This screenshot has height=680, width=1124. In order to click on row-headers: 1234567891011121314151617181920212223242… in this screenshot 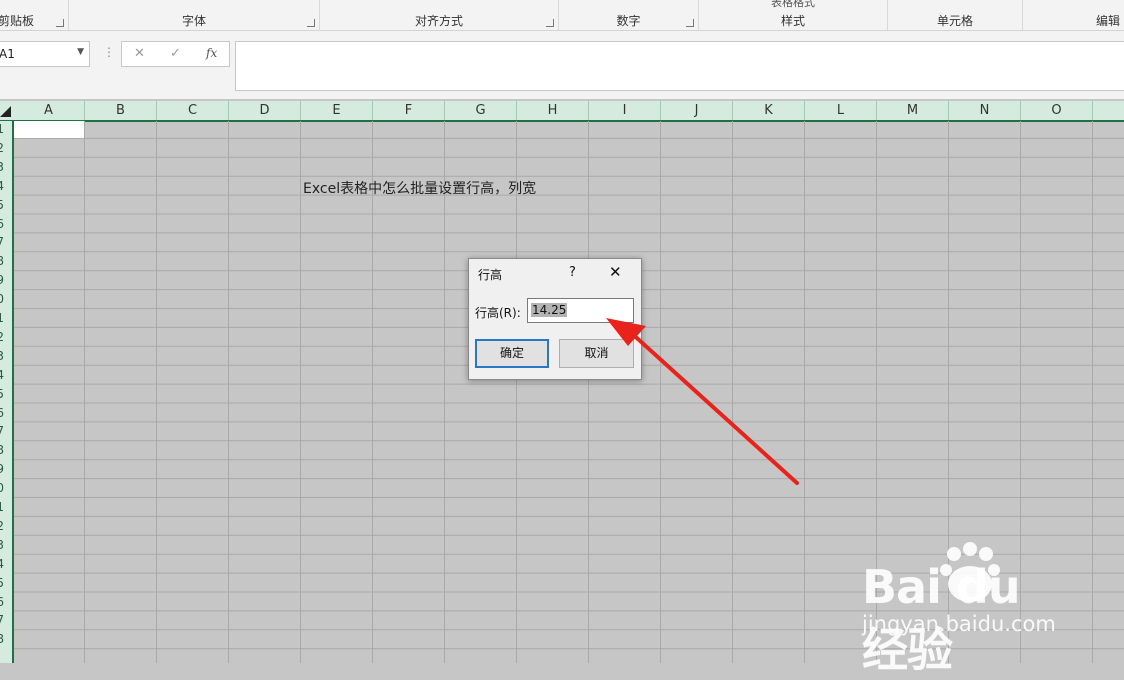, I will do `click(7, 392)`.